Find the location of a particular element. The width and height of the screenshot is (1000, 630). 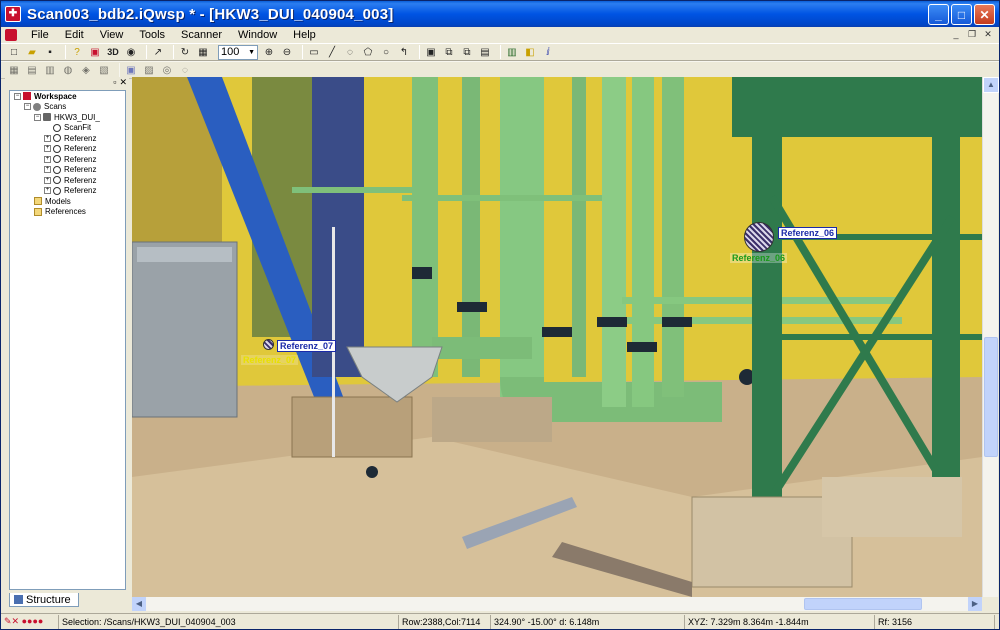

info-icon: ⅈ is located at coordinates (548, 52).